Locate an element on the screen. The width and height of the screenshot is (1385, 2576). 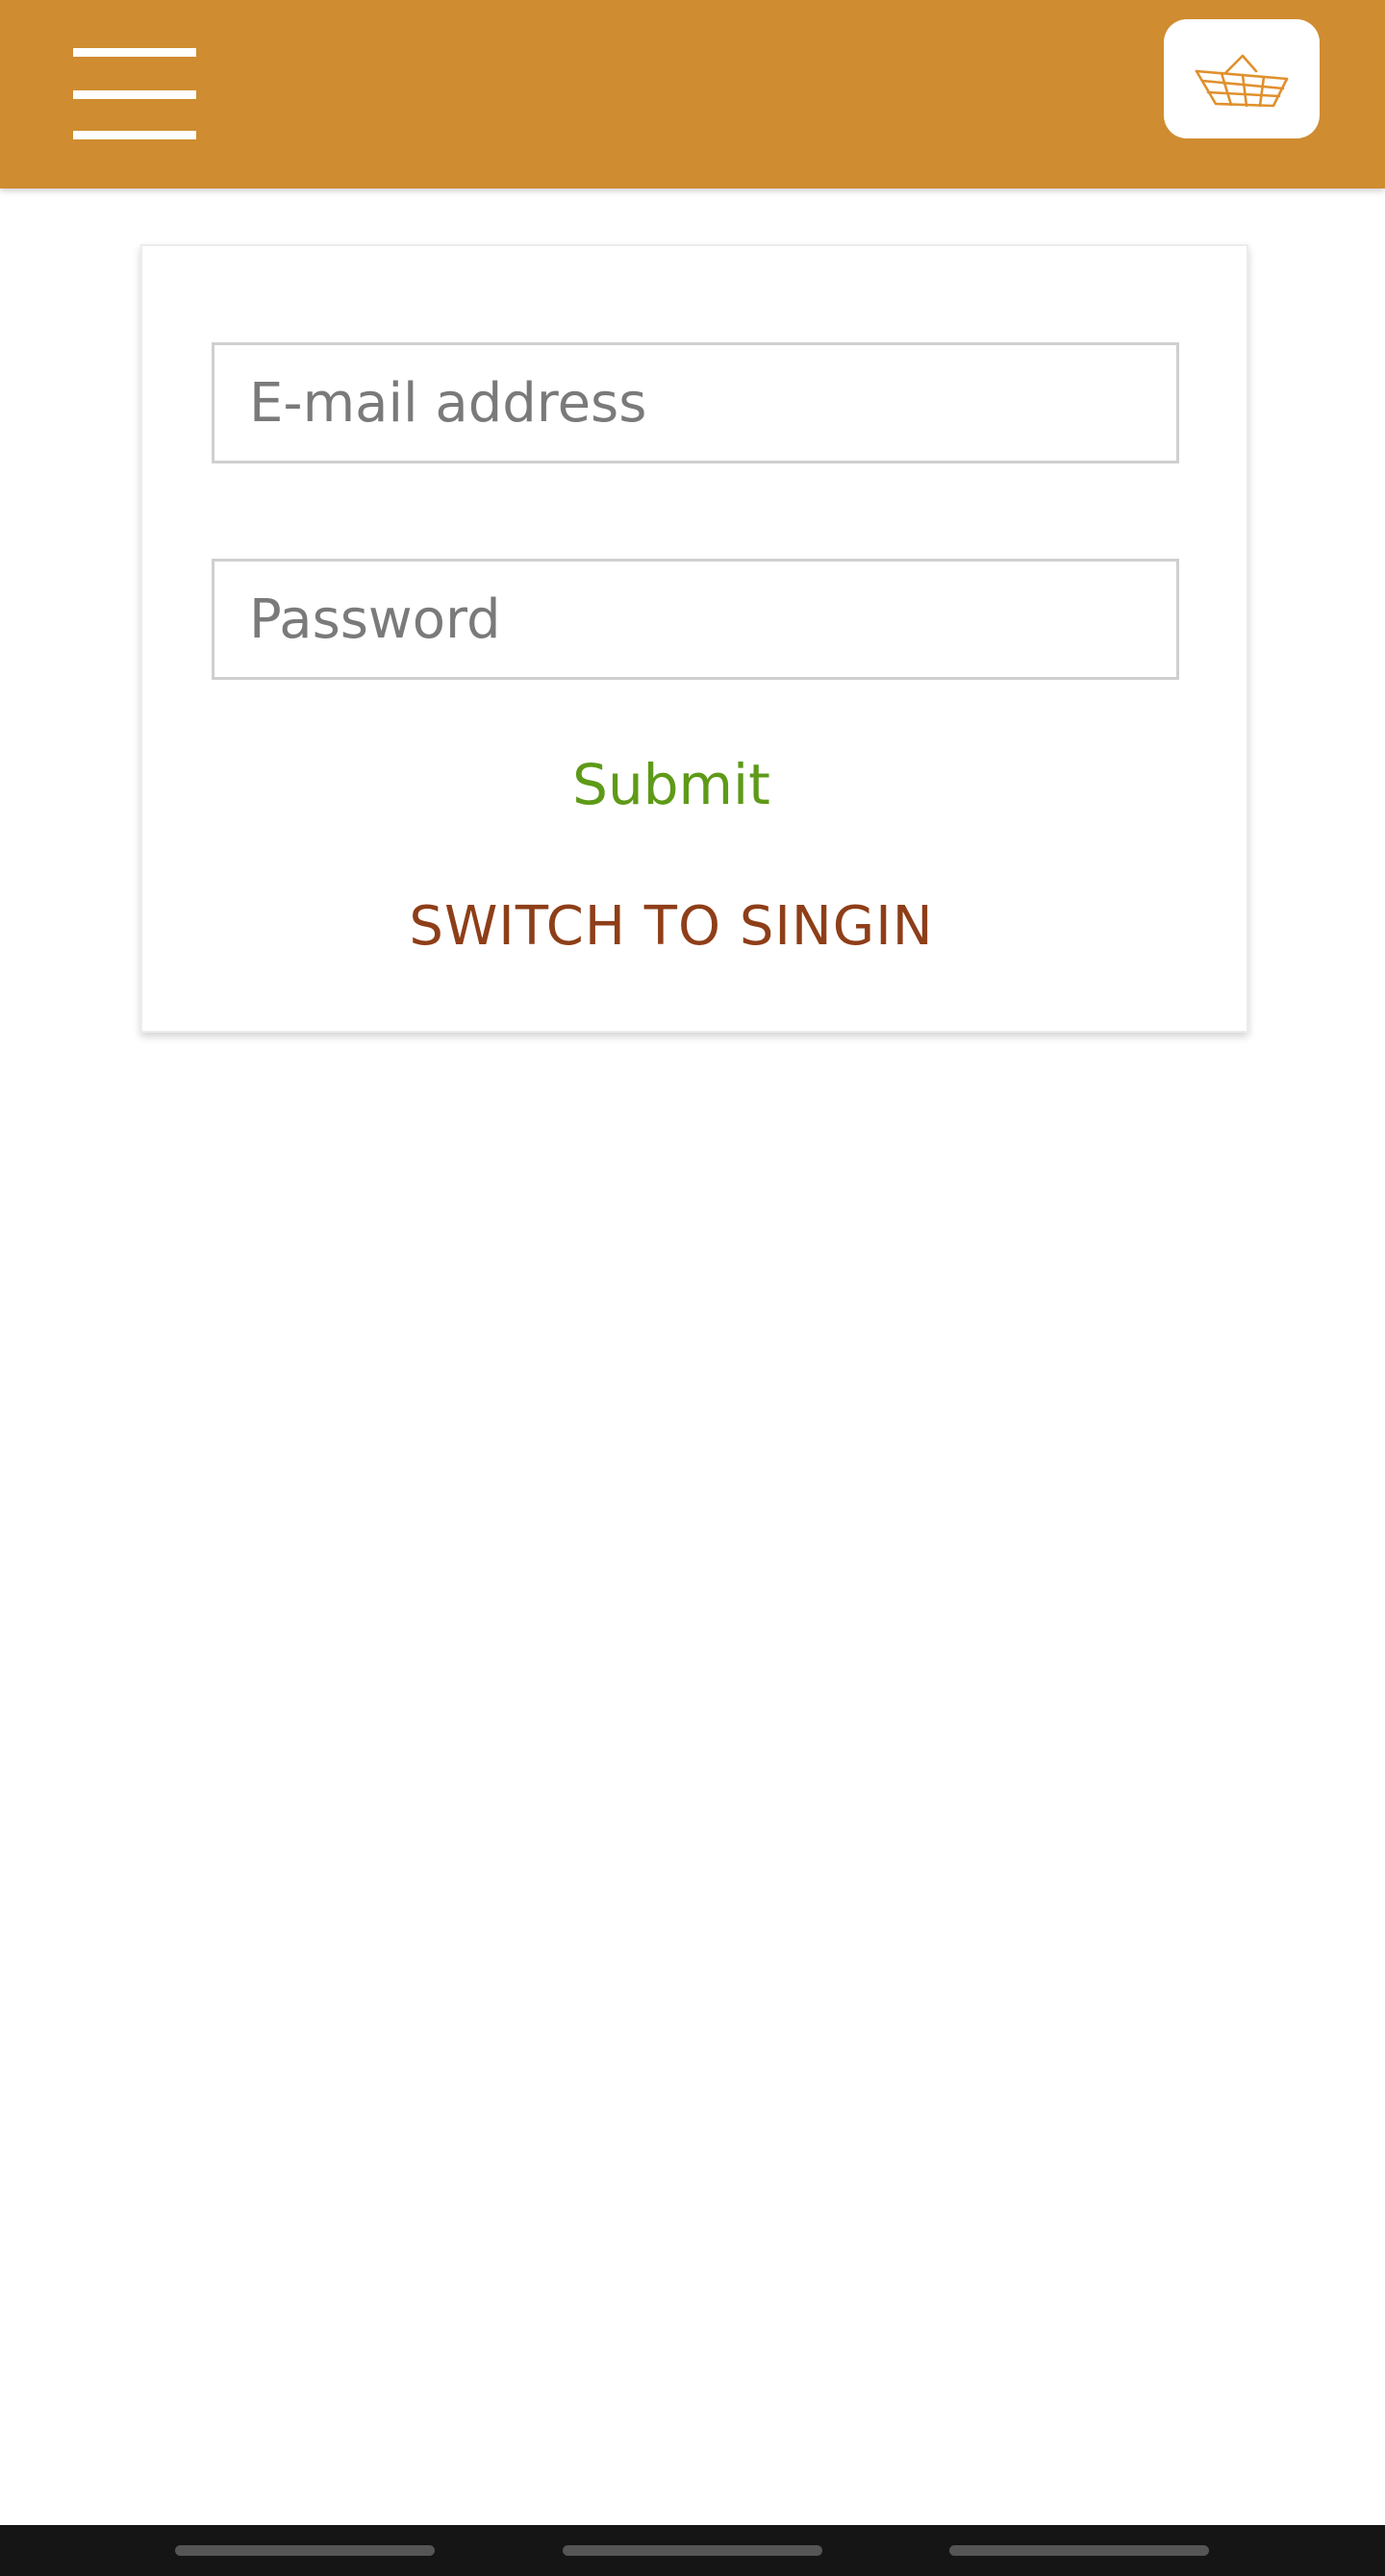
menu-bar-middle is located at coordinates (134, 94).